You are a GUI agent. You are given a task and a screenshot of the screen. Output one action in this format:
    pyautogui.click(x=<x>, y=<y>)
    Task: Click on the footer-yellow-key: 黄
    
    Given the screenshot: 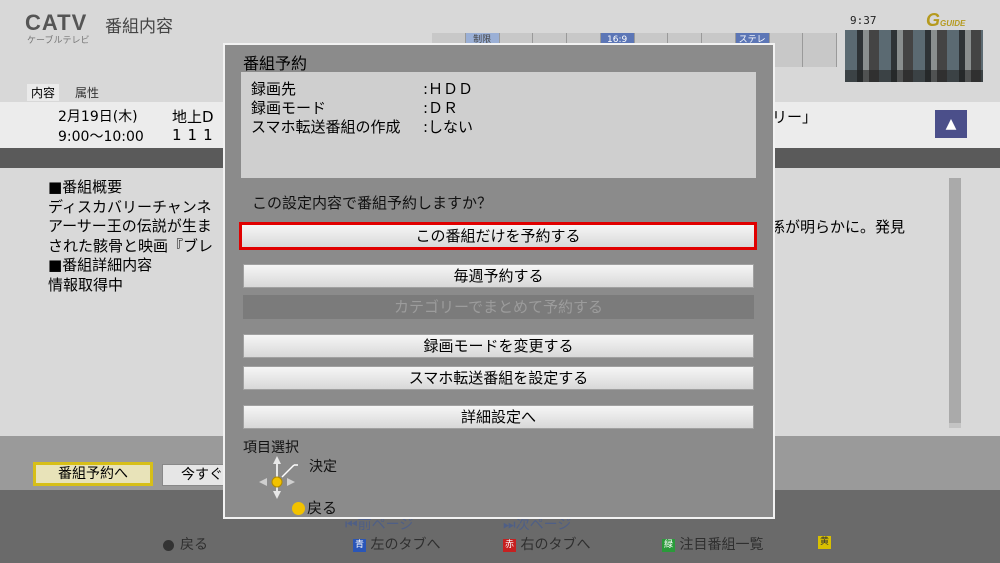 What is the action you would take?
    pyautogui.click(x=824, y=542)
    